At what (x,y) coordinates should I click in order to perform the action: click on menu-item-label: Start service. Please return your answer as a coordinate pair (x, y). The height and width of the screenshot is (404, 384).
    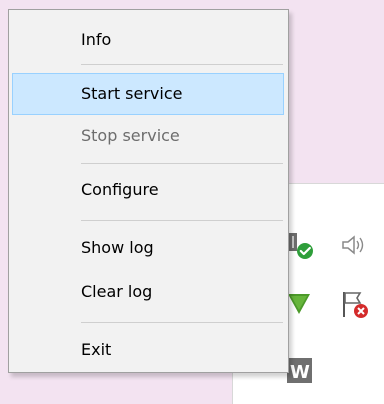
    Looking at the image, I should click on (132, 93).